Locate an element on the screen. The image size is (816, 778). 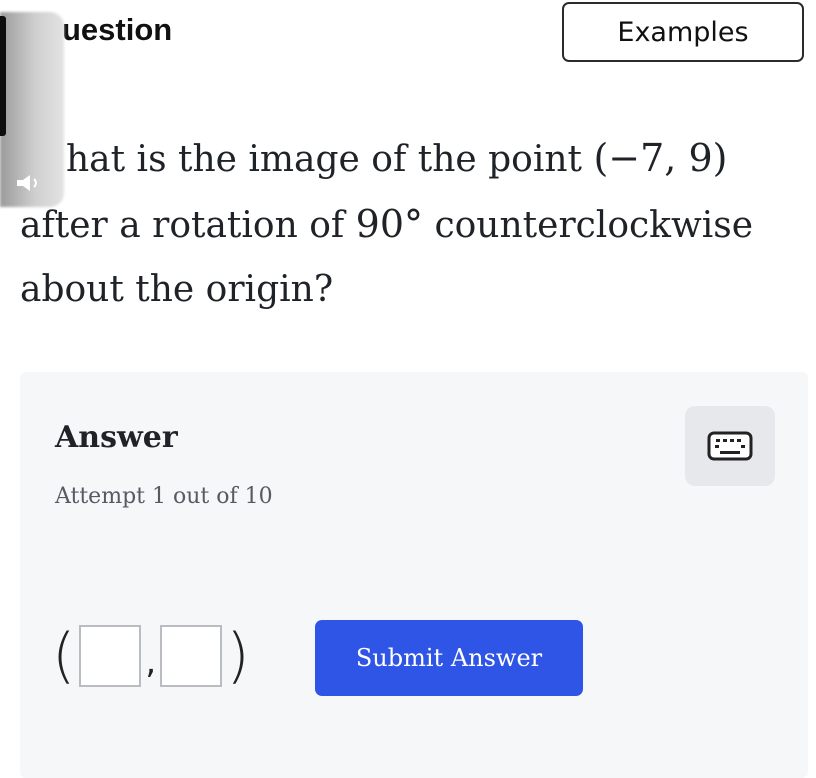
attempt-counter: Attempt 1 out of 10 is located at coordinates (164, 496).